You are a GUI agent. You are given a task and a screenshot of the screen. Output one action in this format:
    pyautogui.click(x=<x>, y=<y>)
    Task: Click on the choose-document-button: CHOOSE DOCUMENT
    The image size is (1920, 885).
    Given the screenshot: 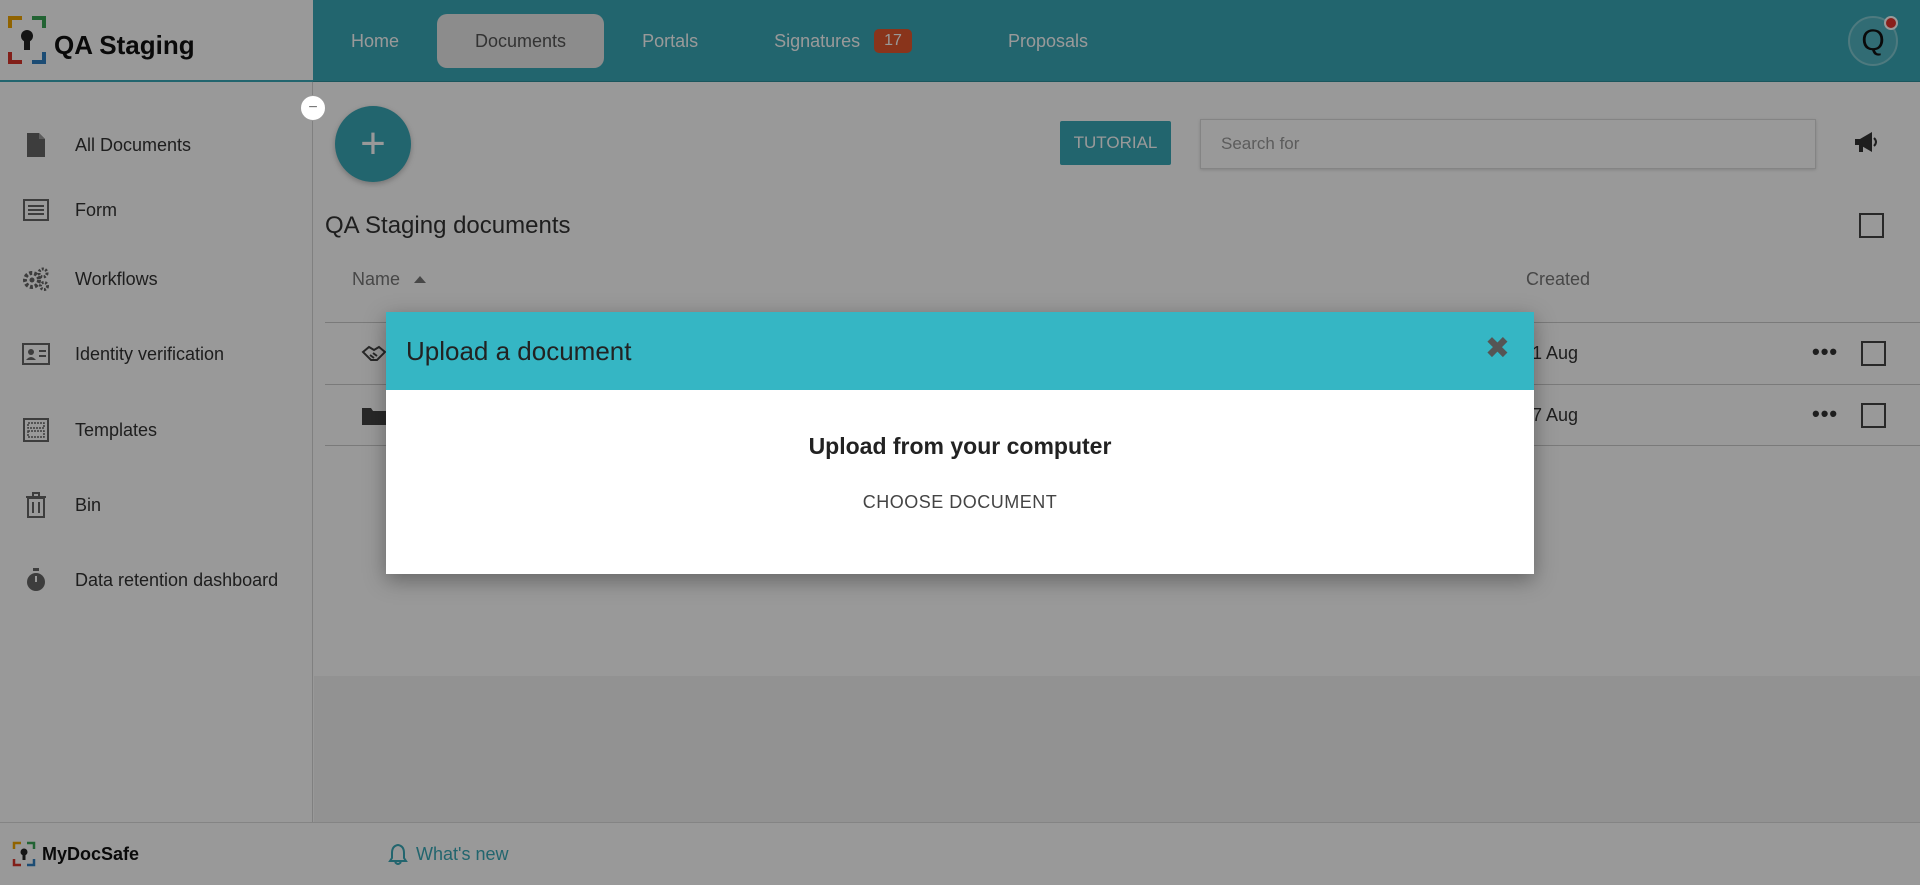 What is the action you would take?
    pyautogui.click(x=960, y=502)
    